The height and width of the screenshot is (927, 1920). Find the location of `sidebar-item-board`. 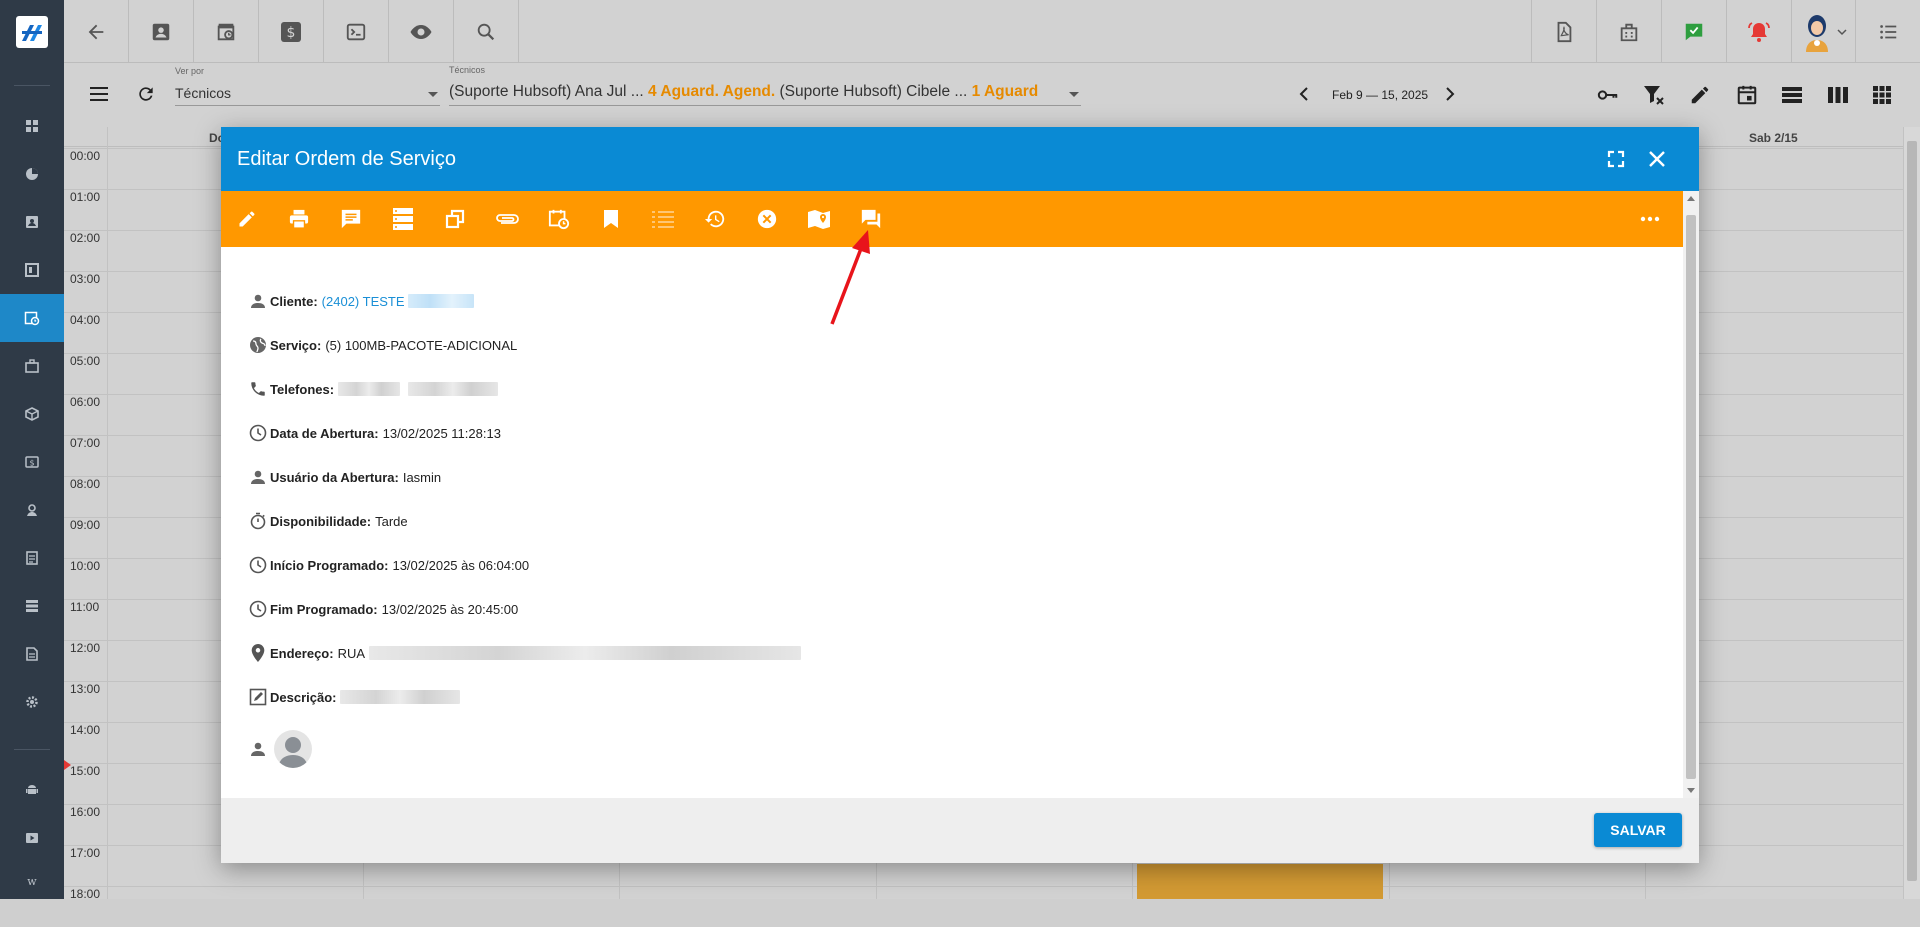

sidebar-item-board is located at coordinates (32, 270).